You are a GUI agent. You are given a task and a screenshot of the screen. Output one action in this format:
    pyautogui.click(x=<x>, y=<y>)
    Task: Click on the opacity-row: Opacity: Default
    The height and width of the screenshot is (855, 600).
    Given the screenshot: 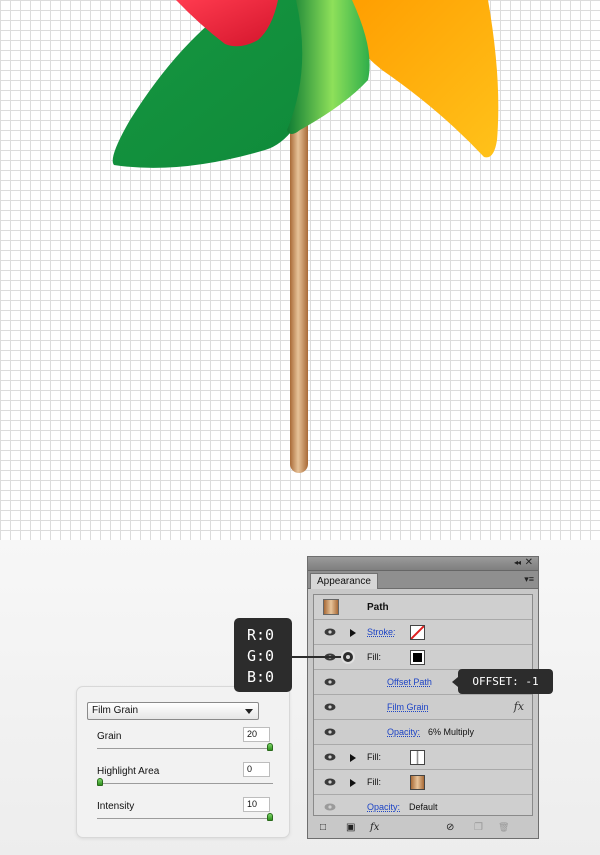 What is the action you would take?
    pyautogui.click(x=423, y=807)
    